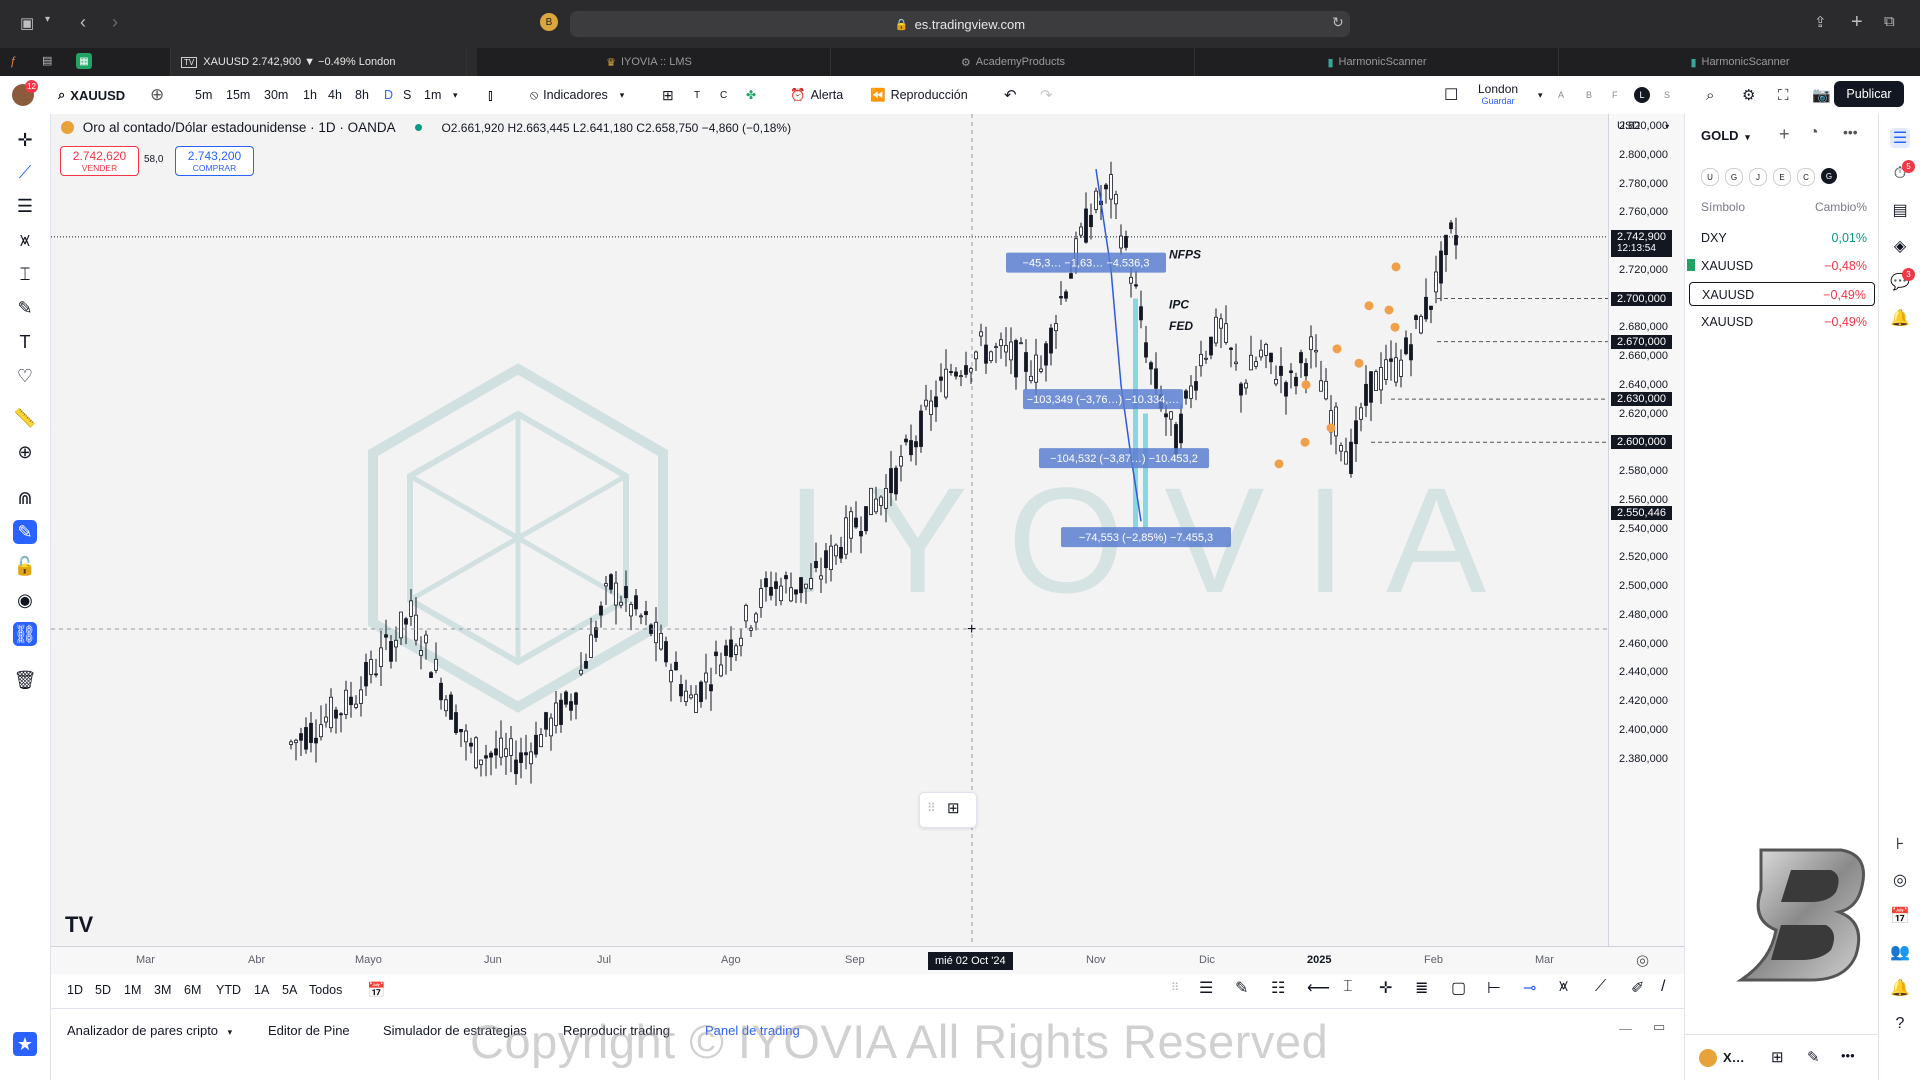 This screenshot has height=1081, width=1920. Describe the element at coordinates (1278, 988) in the screenshot. I see `channel-icon: ☷` at that location.